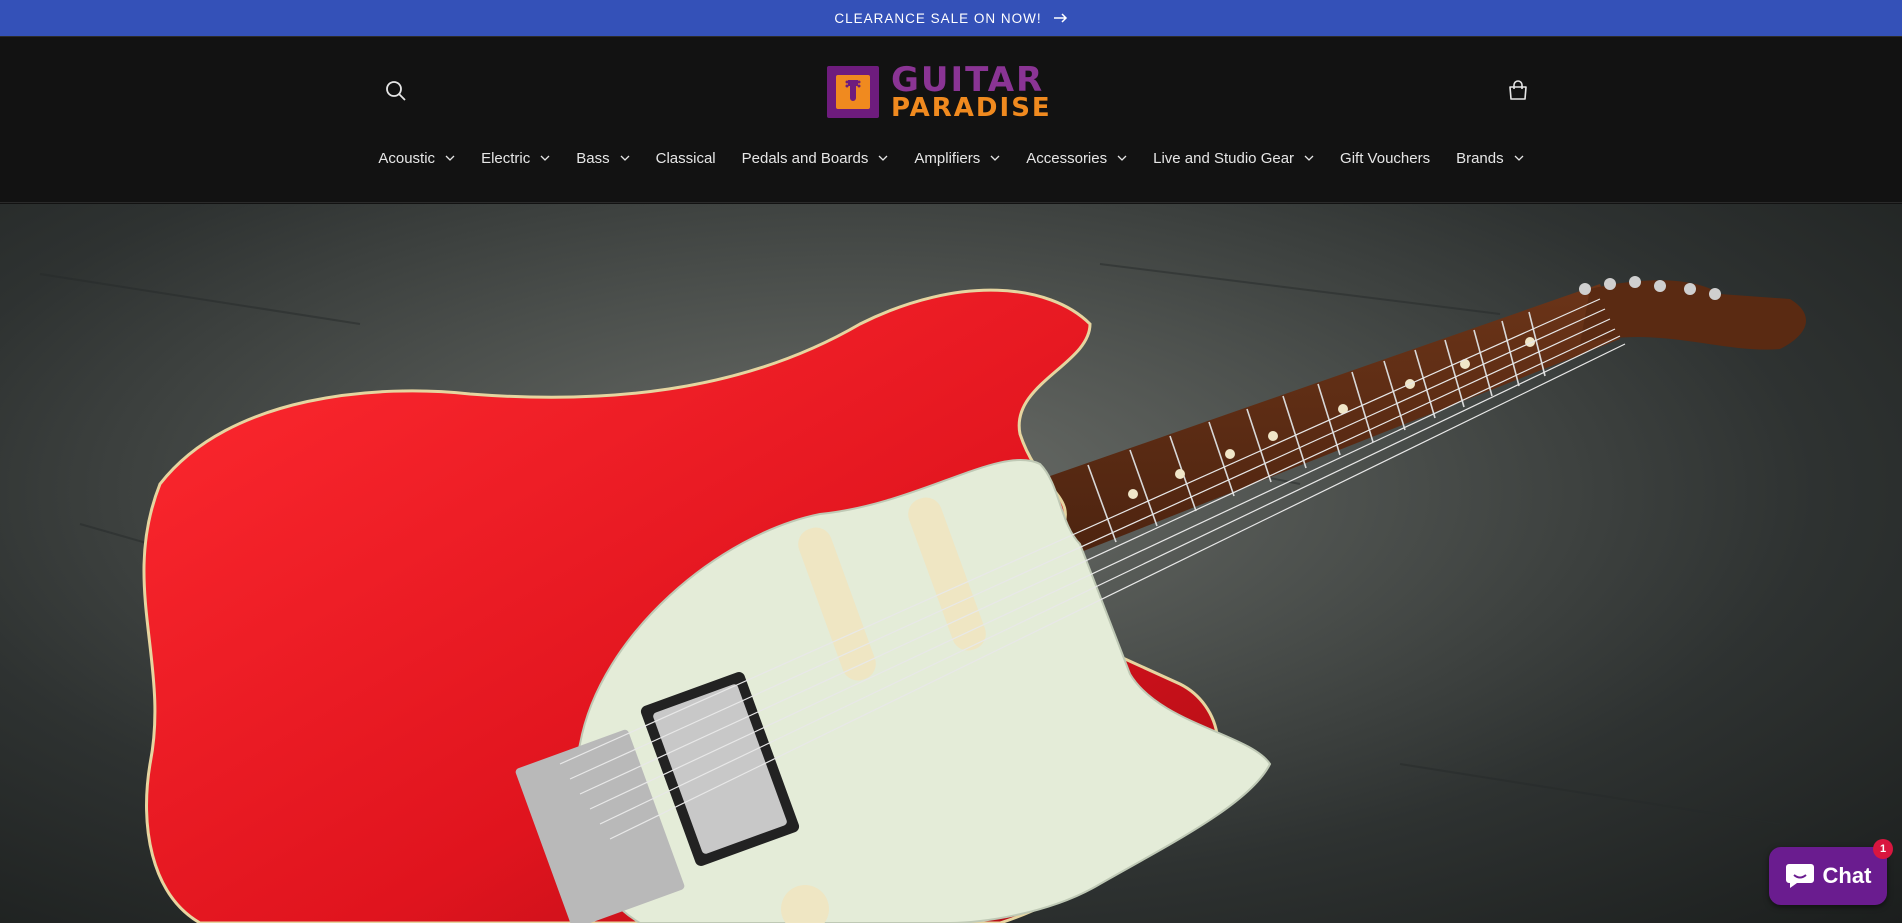 The width and height of the screenshot is (1902, 923). I want to click on nav-item-gift-vouchers: Gift Vouchers, so click(1385, 158).